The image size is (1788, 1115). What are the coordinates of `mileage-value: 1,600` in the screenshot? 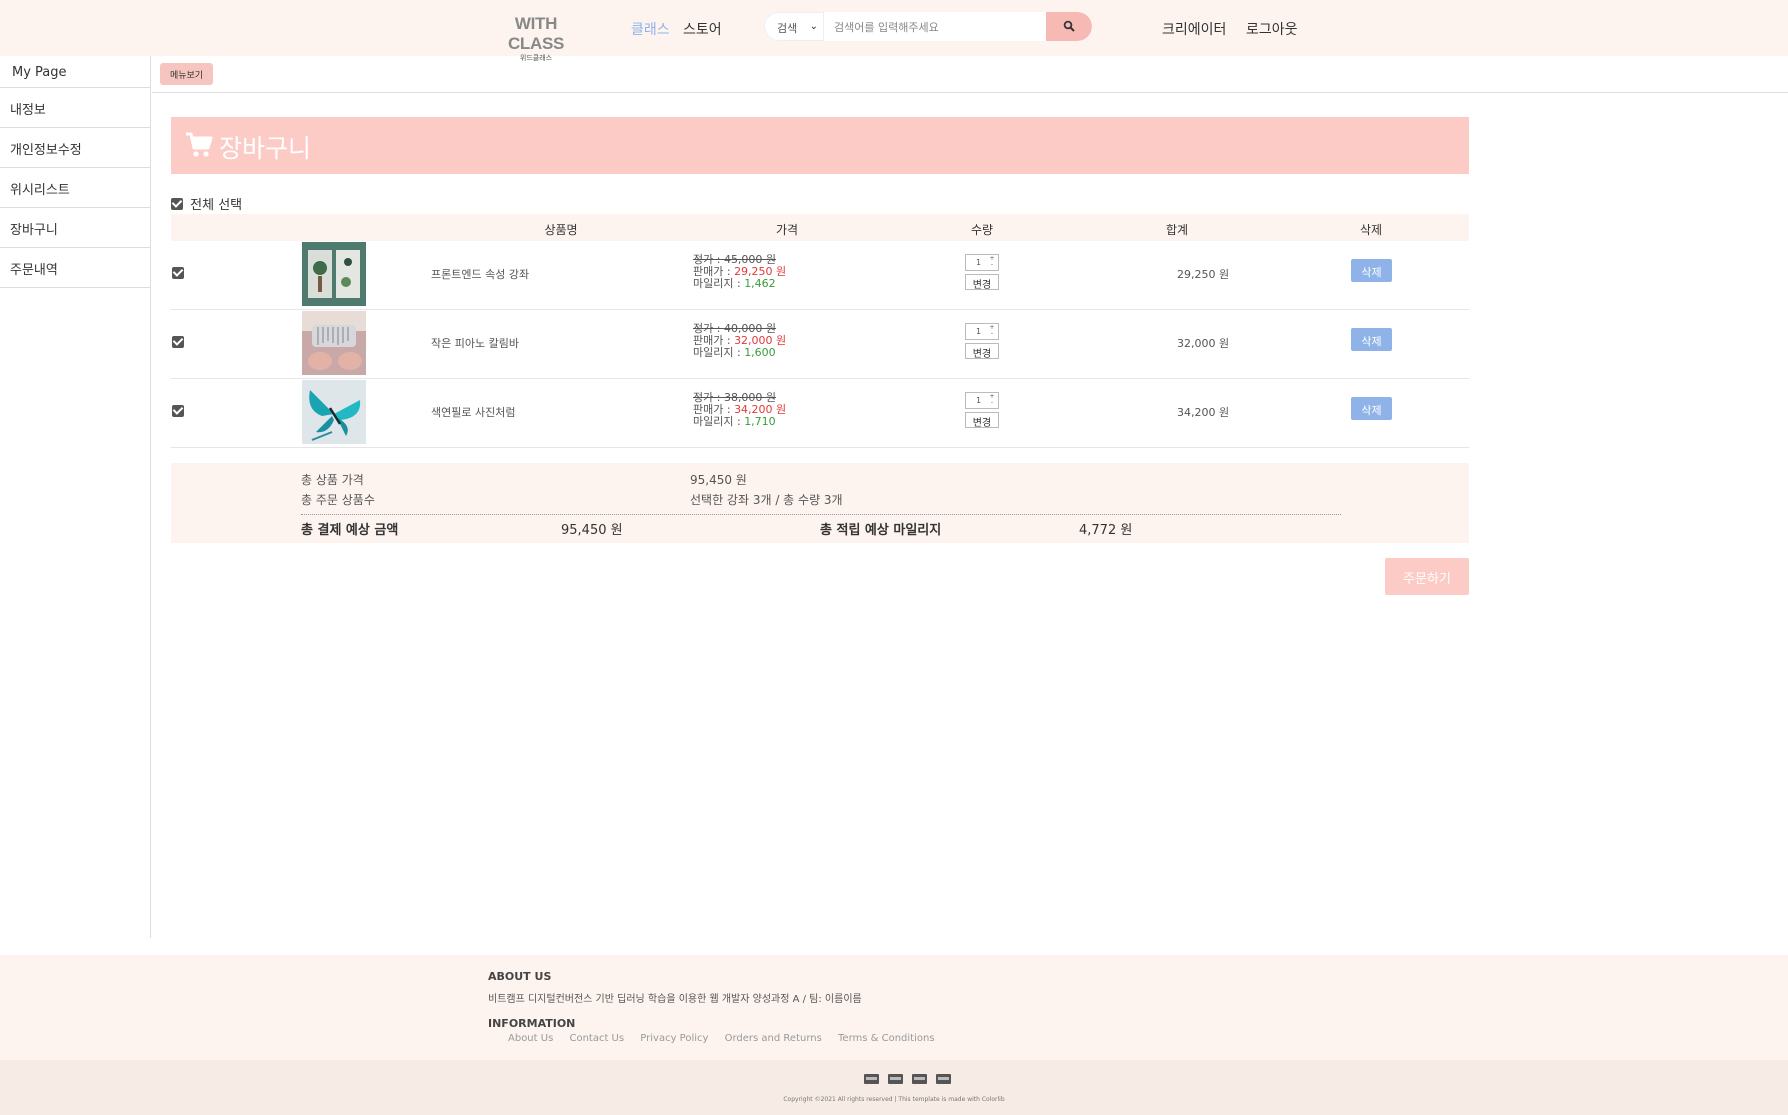 It's located at (760, 352).